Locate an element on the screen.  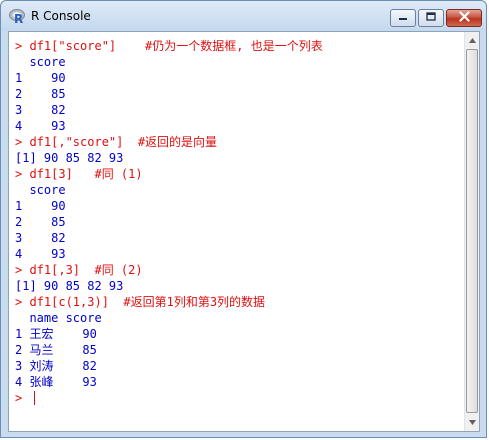
scrollbar-thumb is located at coordinates (472, 231).